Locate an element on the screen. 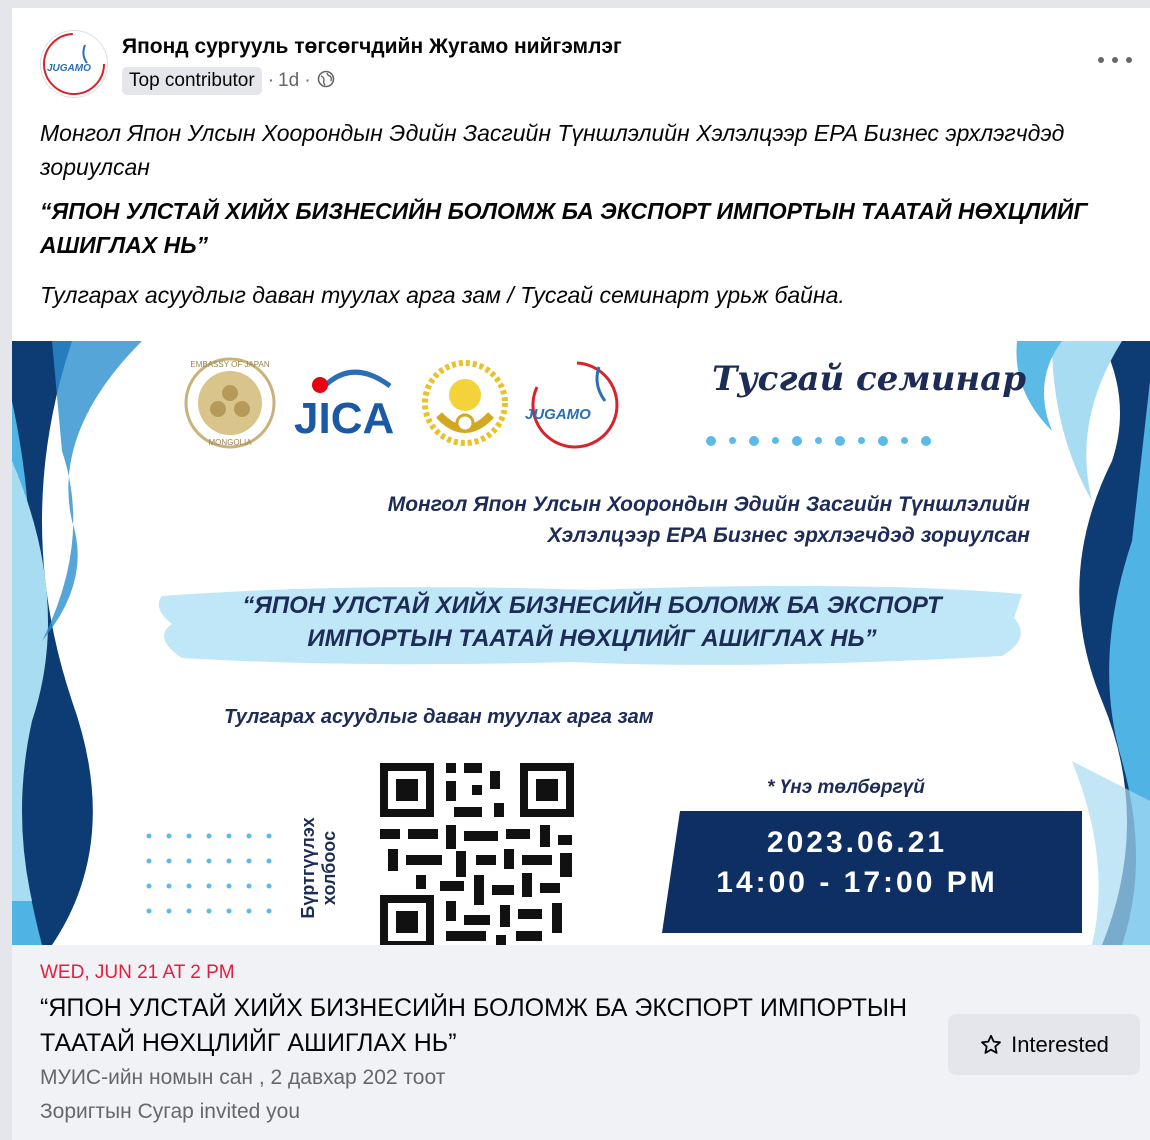 Image resolution: width=1150 pixels, height=1140 pixels. poster-dot-grid is located at coordinates (209, 873).